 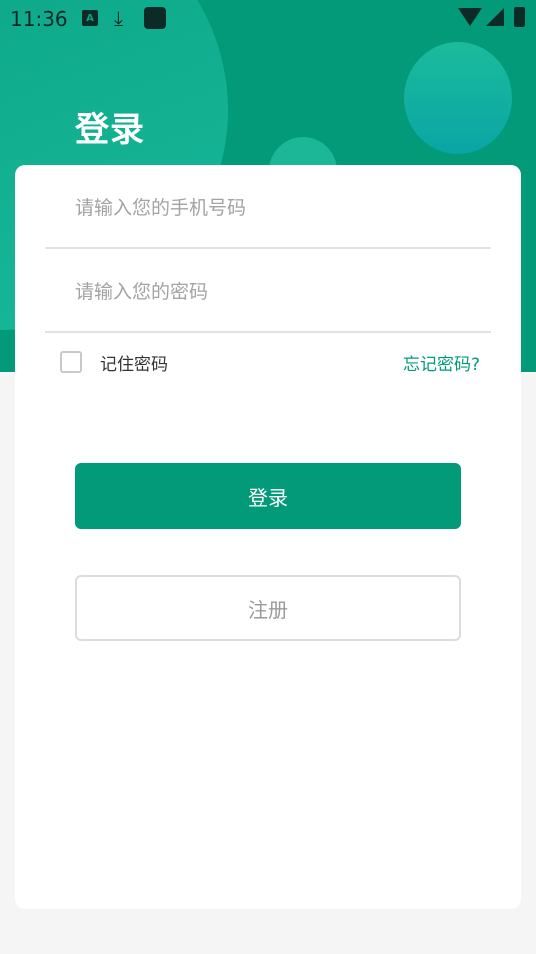 I want to click on decorative-circle-top-right, so click(x=458, y=98).